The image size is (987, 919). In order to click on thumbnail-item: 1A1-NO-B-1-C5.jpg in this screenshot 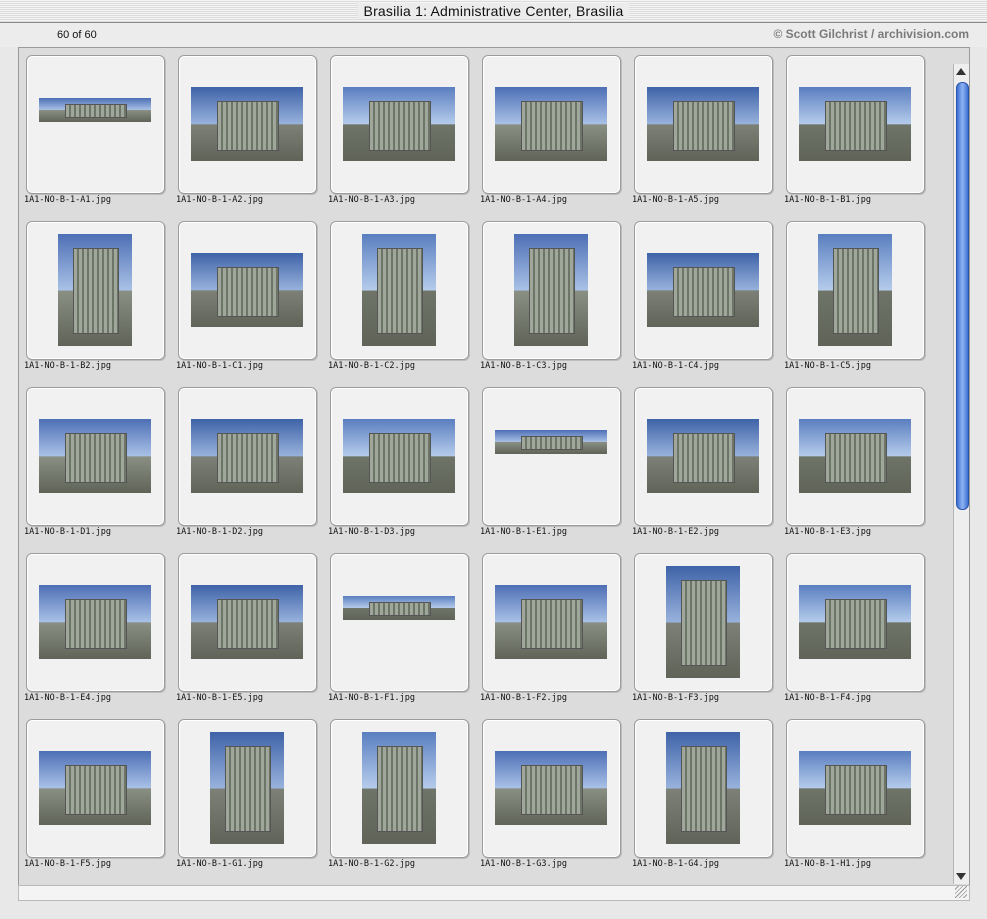, I will do `click(859, 301)`.